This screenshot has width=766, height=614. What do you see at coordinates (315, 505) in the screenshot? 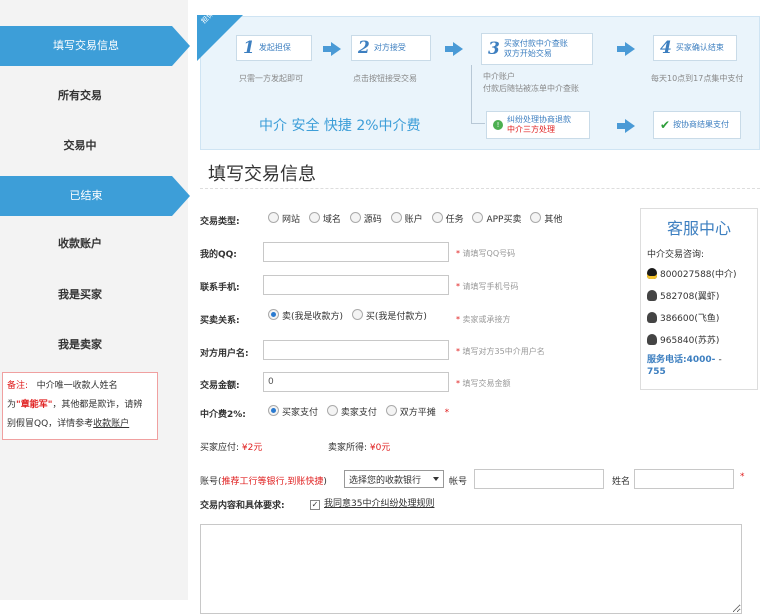
I see `agree-checkbox: ✓` at bounding box center [315, 505].